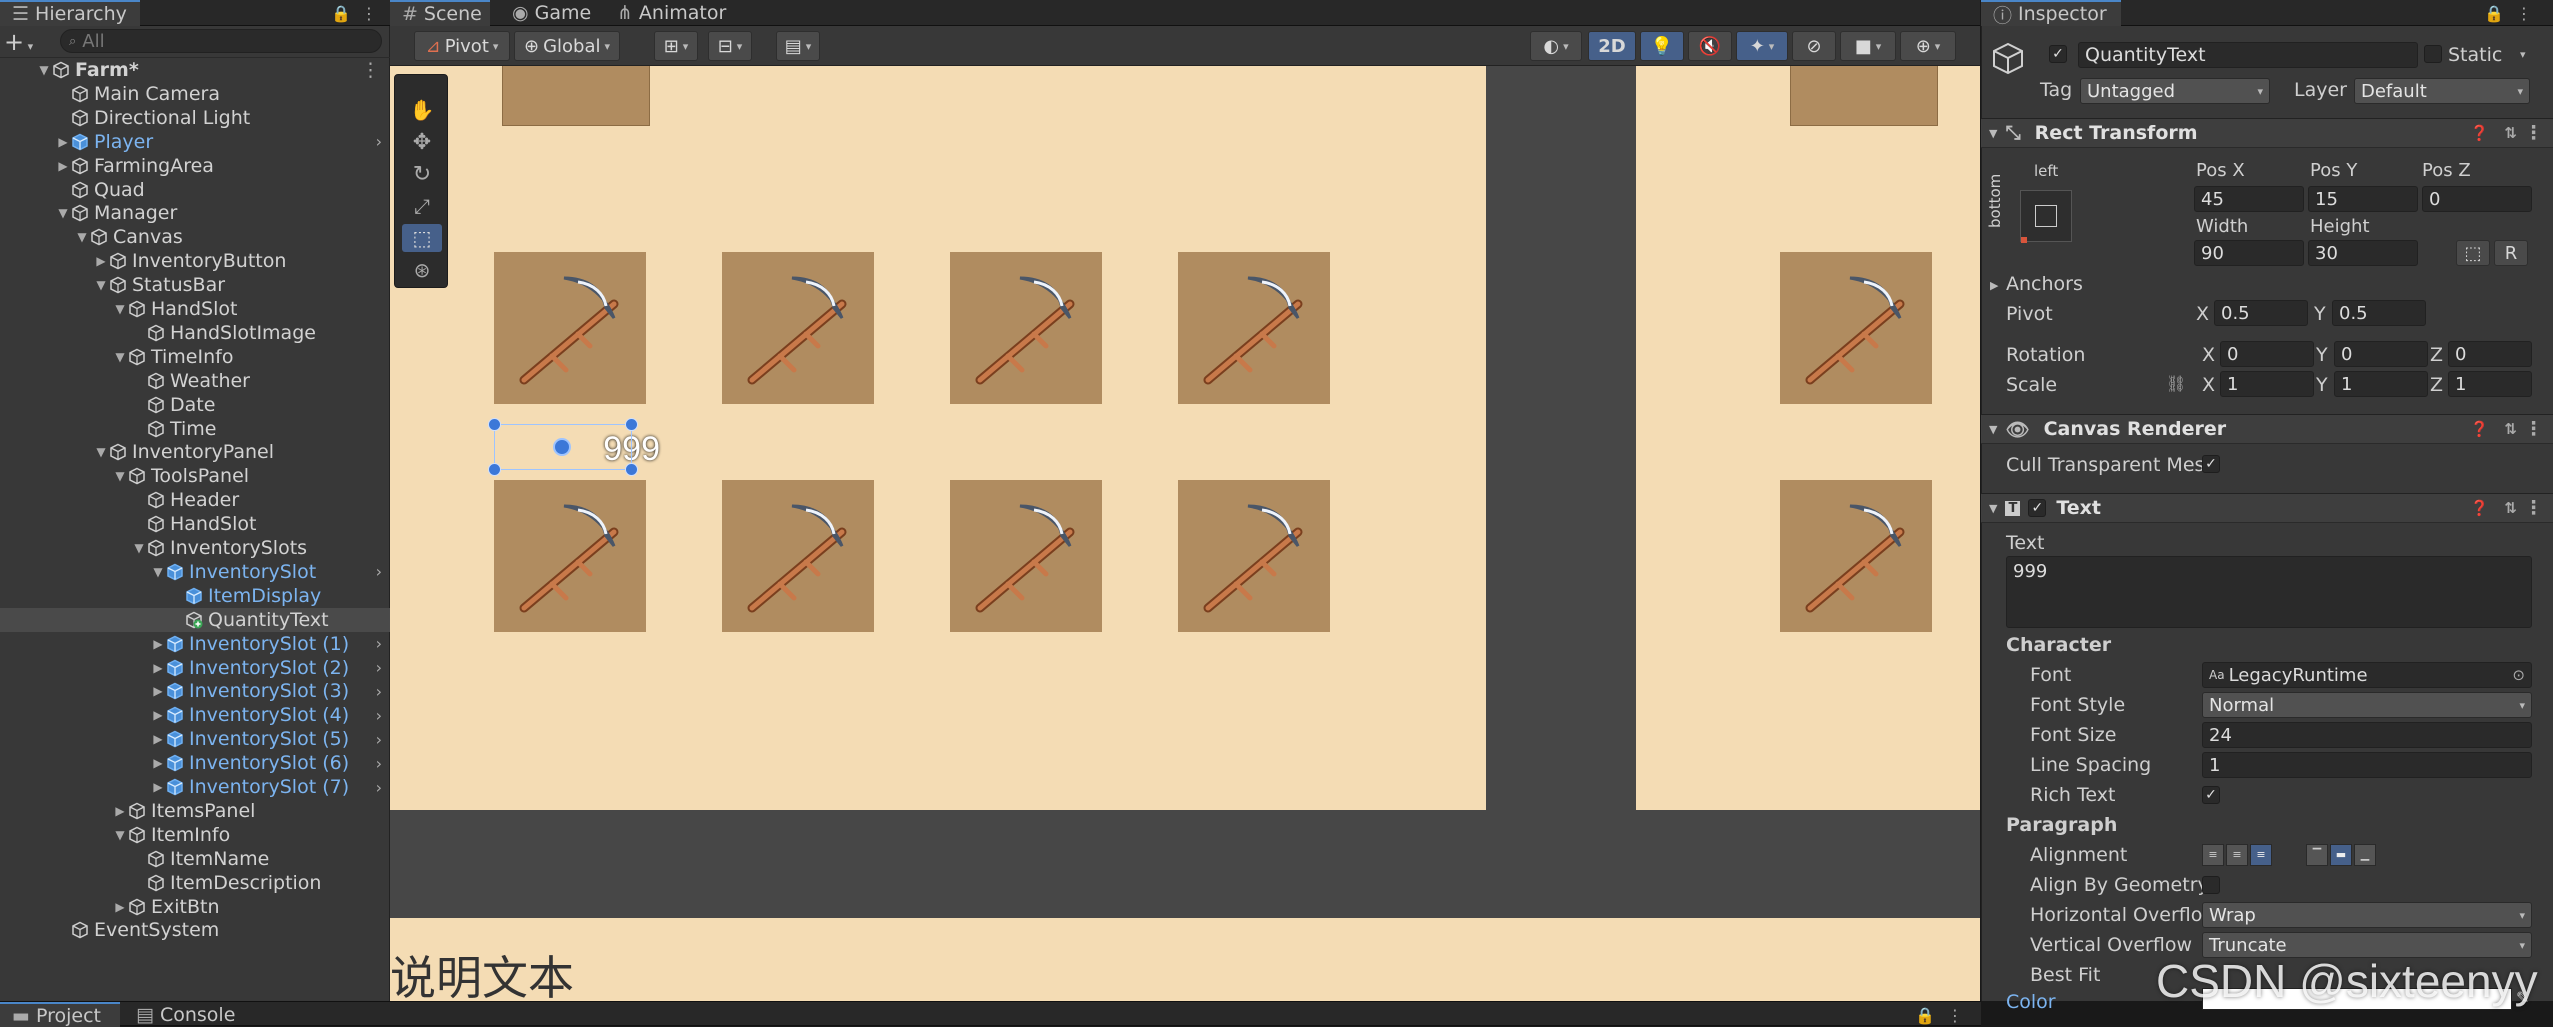 This screenshot has width=2553, height=1027. I want to click on tab-console: ▤ Console, so click(184, 1014).